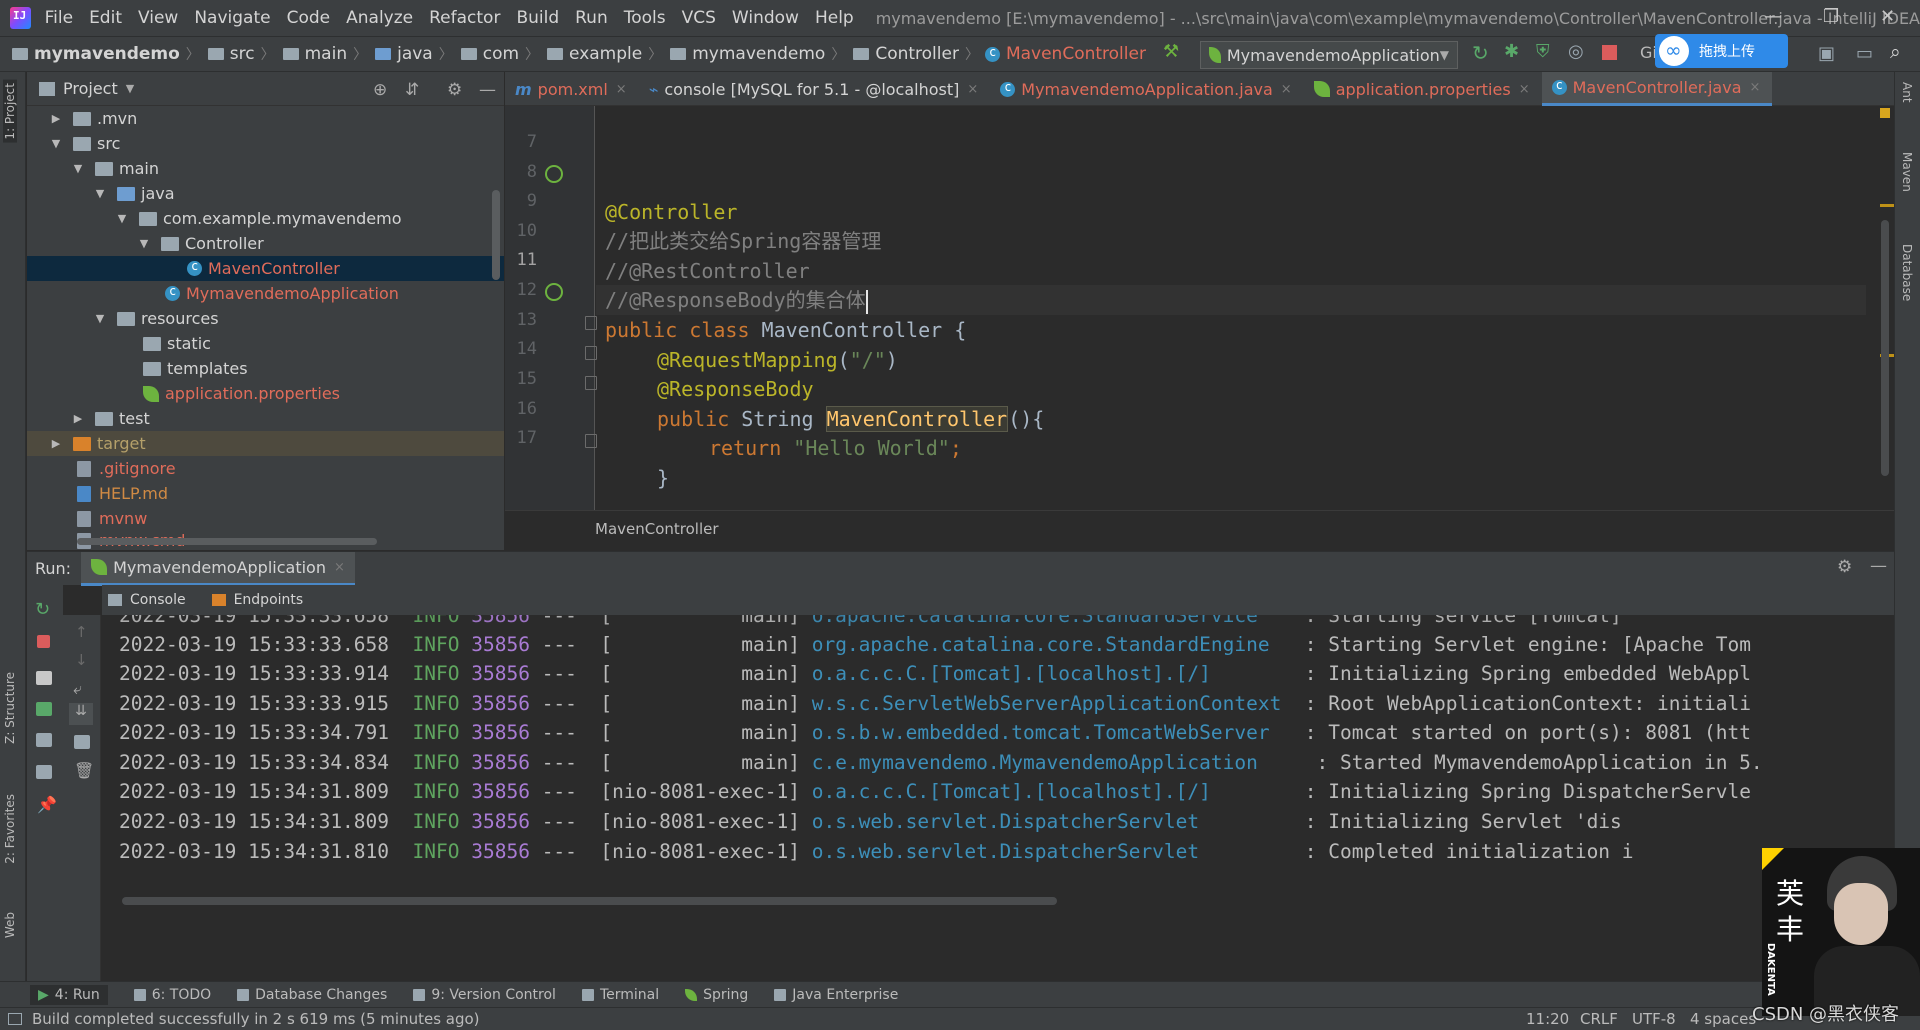  I want to click on menu-view: View, so click(158, 18).